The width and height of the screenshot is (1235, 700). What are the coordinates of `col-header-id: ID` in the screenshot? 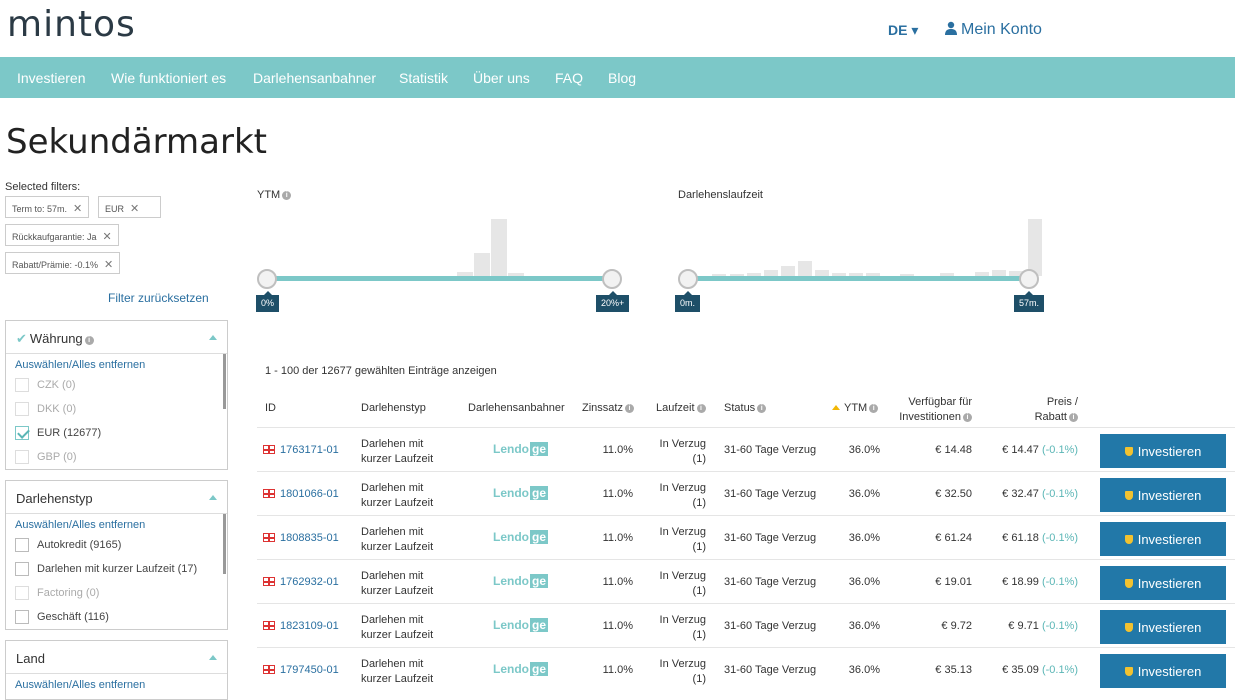 It's located at (270, 408).